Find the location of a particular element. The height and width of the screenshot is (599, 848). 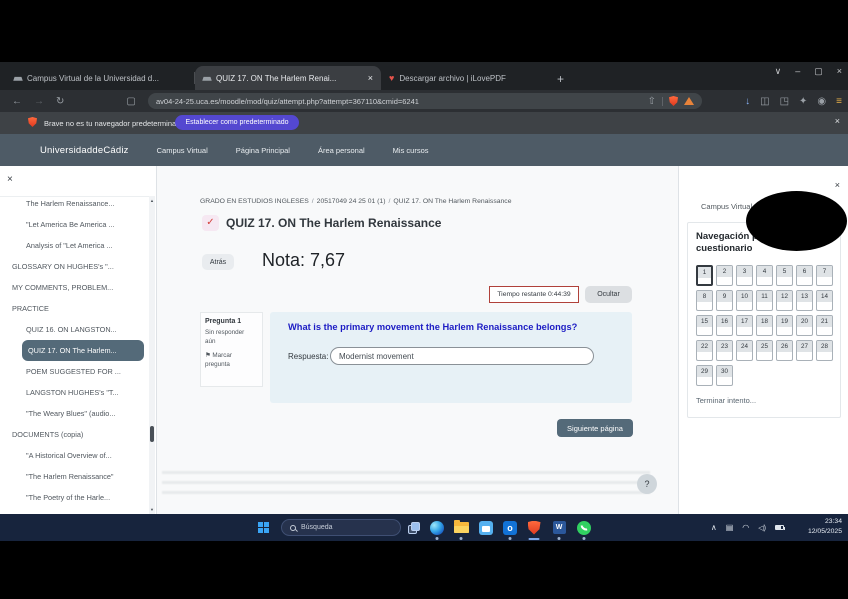

question-nav-button-27: 27 is located at coordinates (804, 350).